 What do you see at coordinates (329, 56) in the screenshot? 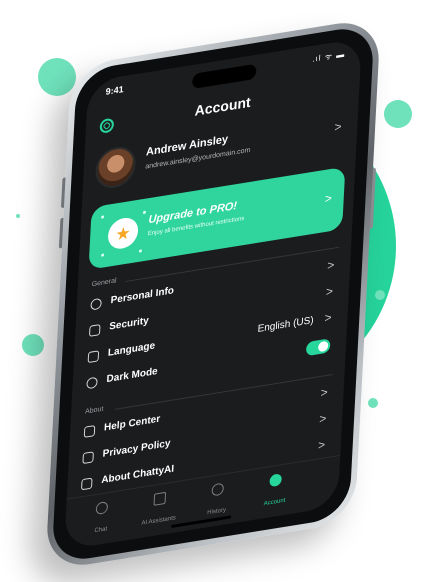
I see `status-icons: .ıl ᯤ ▬` at bounding box center [329, 56].